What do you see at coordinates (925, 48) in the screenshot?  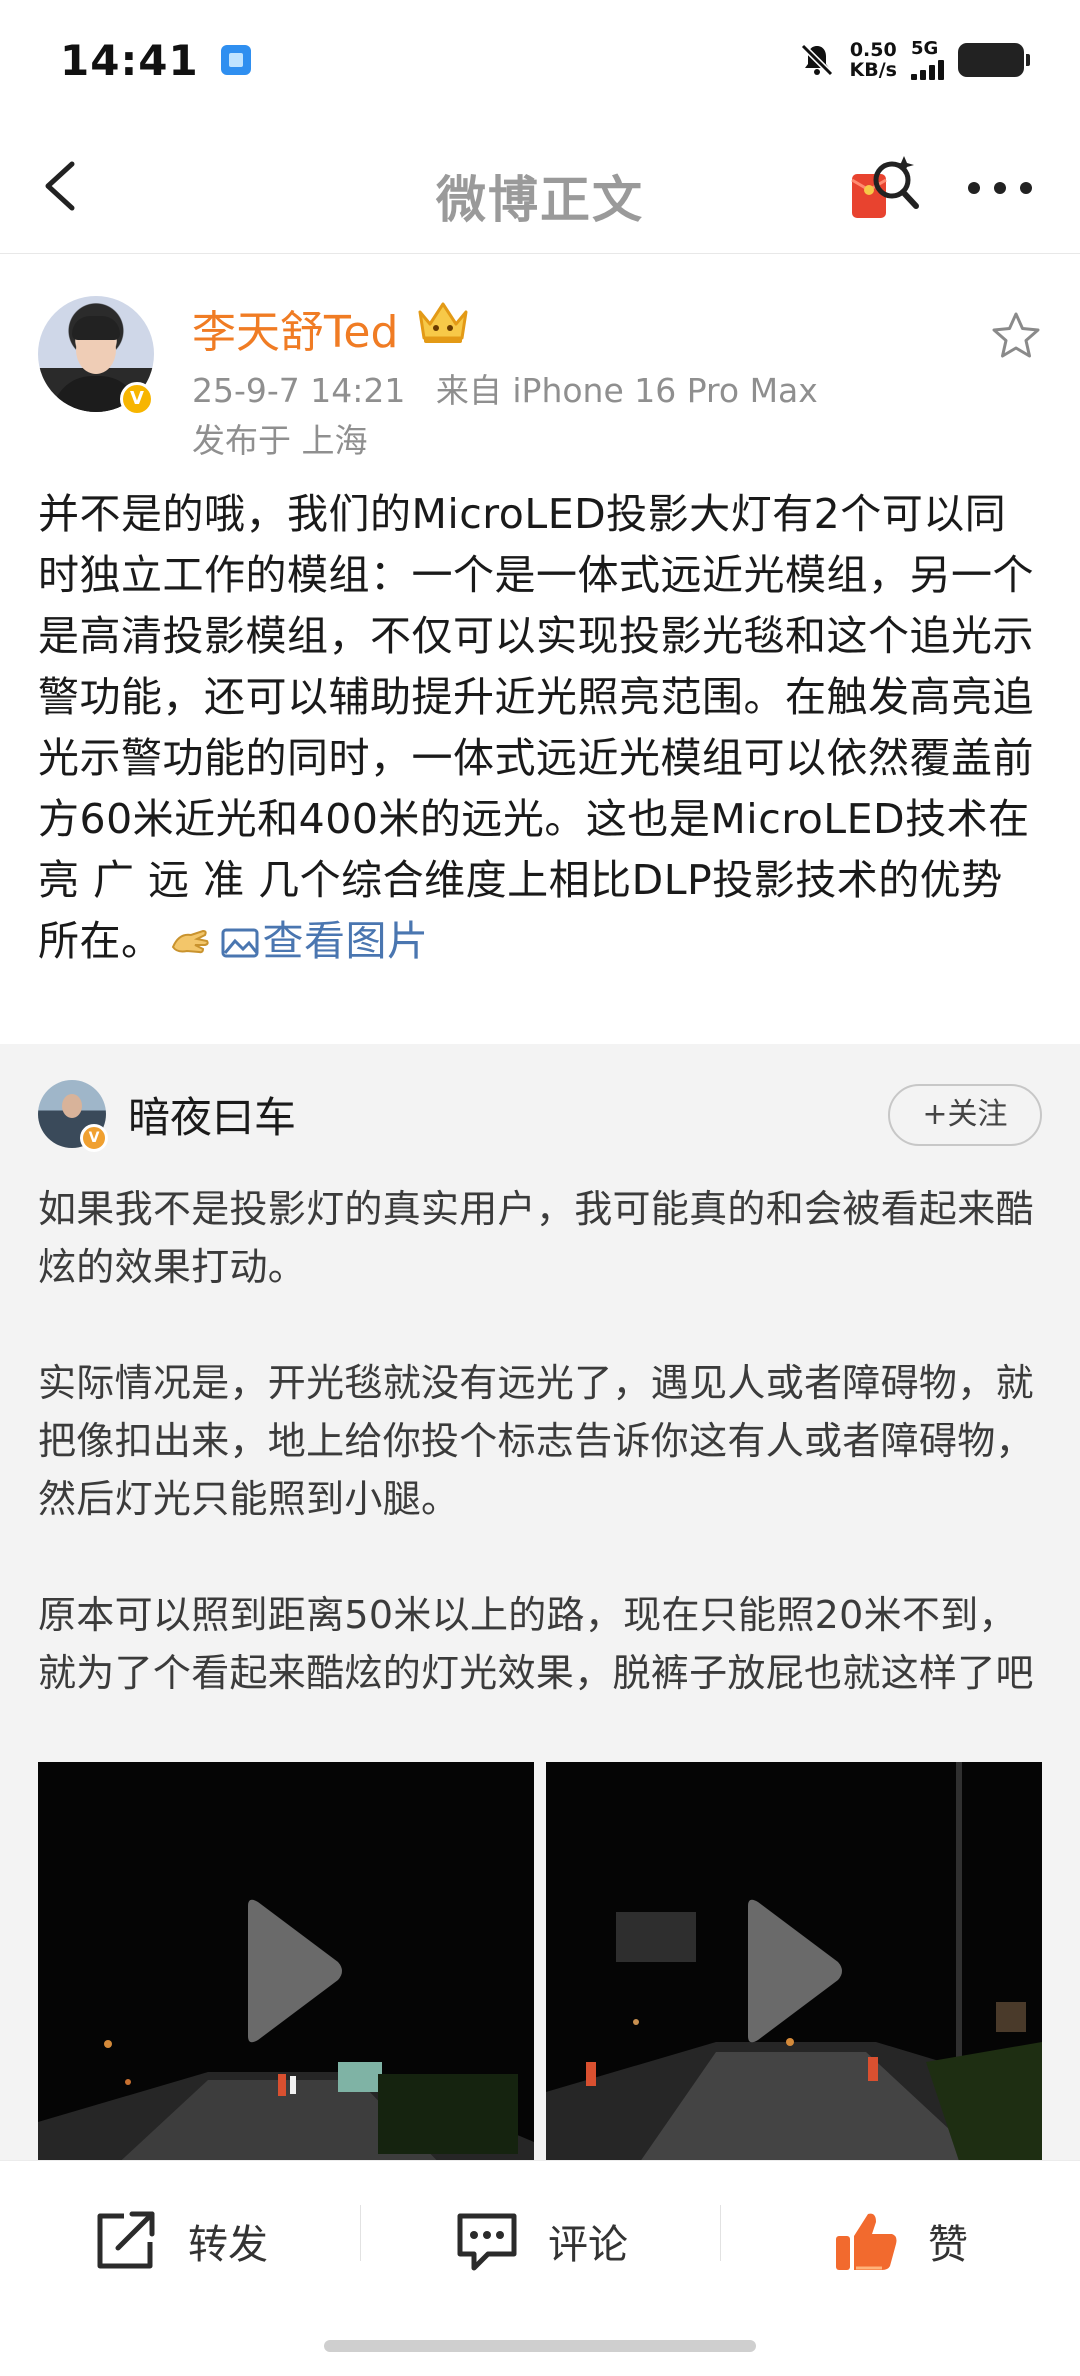 I see `network-type: 5G` at bounding box center [925, 48].